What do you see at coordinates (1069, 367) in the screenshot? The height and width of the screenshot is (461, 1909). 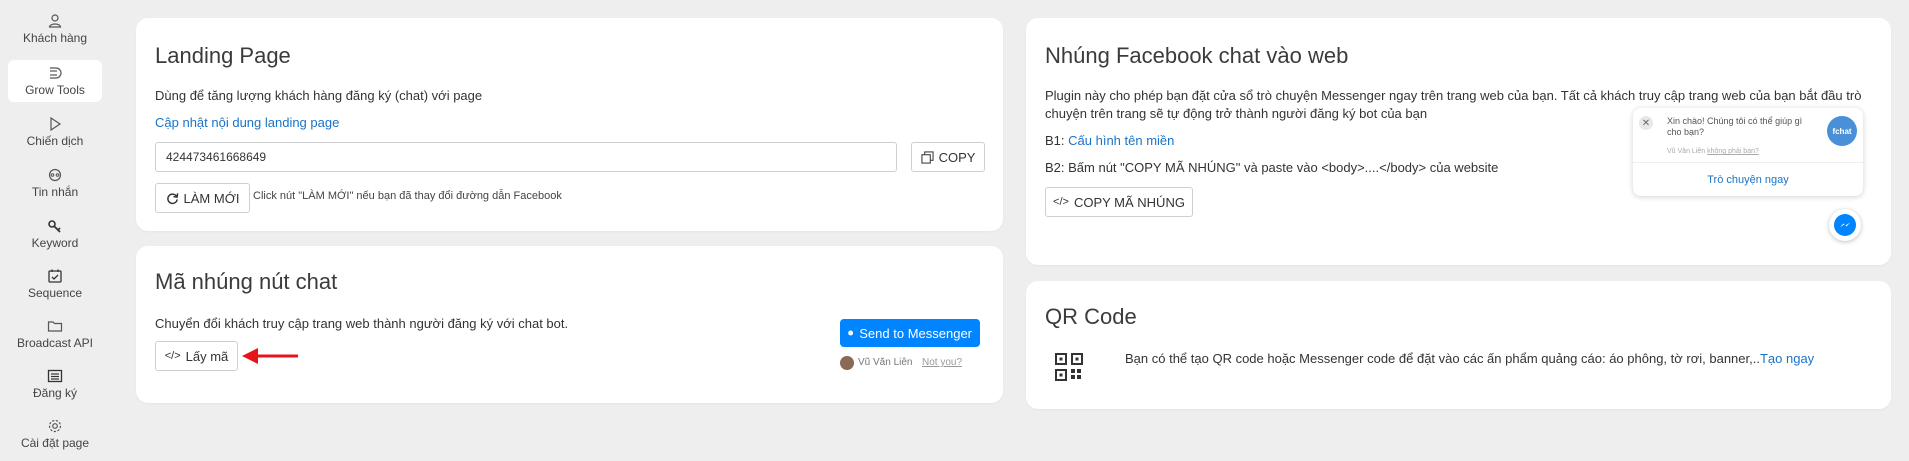 I see `qr-code-icon` at bounding box center [1069, 367].